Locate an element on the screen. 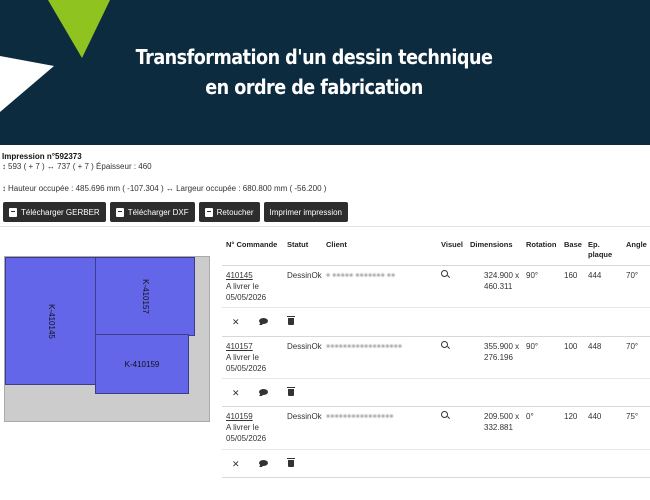 The height and width of the screenshot is (500, 650). dimension-width: 324.900 x is located at coordinates (502, 275).